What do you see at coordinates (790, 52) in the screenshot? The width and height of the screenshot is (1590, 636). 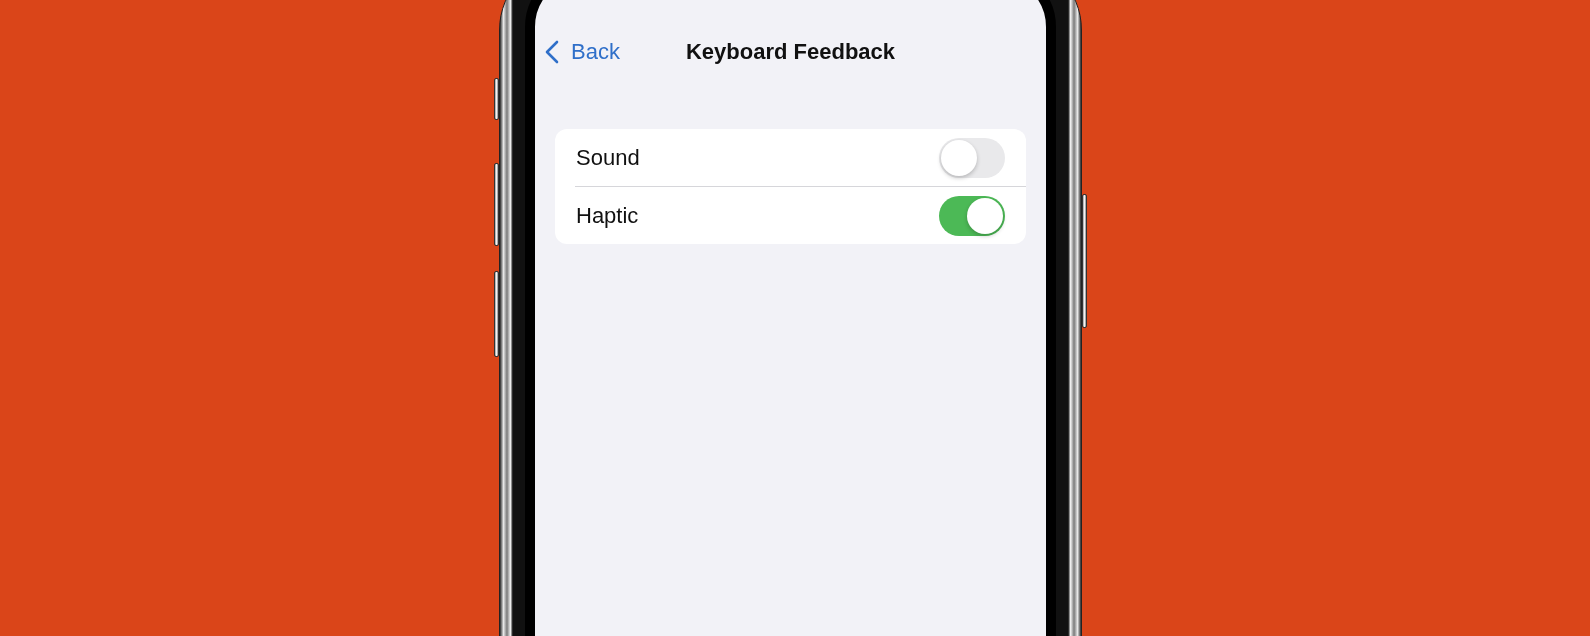 I see `screen-title: Keyboard Feedback` at bounding box center [790, 52].